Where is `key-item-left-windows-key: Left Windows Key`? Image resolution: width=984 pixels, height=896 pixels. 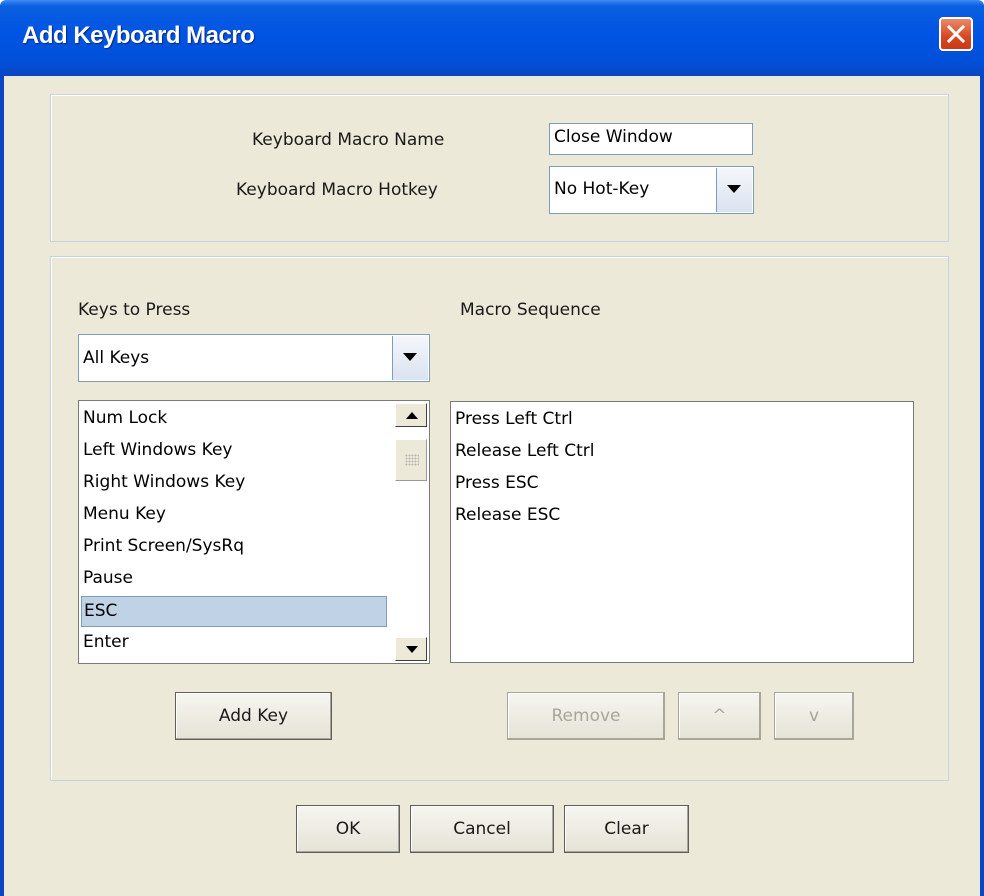 key-item-left-windows-key: Left Windows Key is located at coordinates (234, 451).